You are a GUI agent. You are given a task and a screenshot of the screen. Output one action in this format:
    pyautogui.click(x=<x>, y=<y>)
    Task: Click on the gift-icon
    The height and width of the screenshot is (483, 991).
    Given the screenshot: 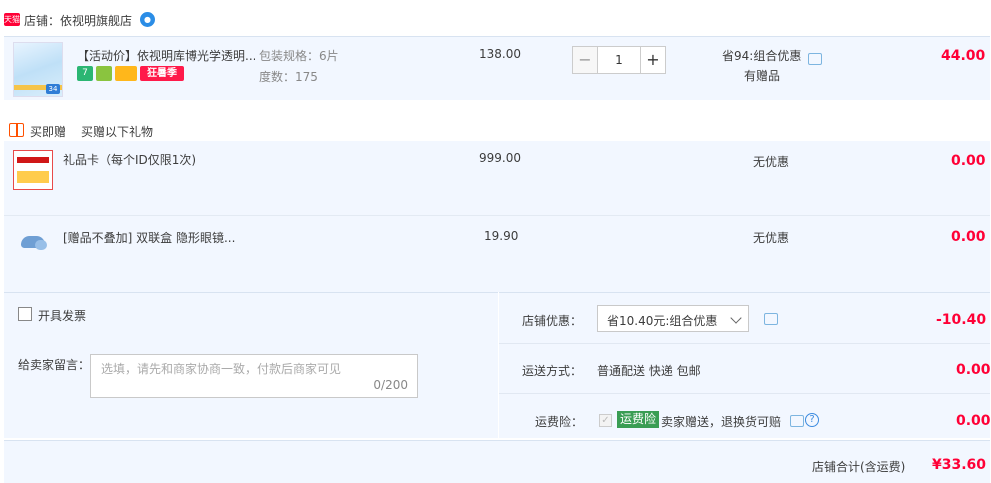 What is the action you would take?
    pyautogui.click(x=16, y=130)
    